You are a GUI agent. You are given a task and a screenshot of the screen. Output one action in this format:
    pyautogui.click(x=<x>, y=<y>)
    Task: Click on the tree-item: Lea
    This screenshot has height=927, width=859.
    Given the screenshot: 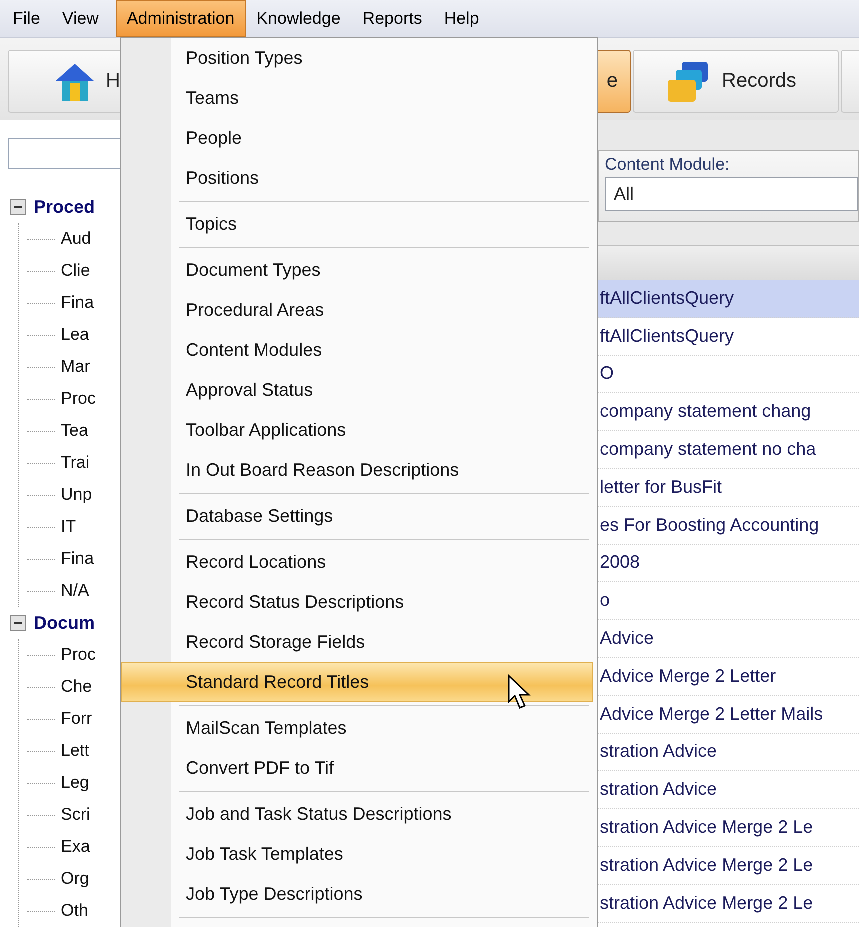 What is the action you would take?
    pyautogui.click(x=75, y=335)
    